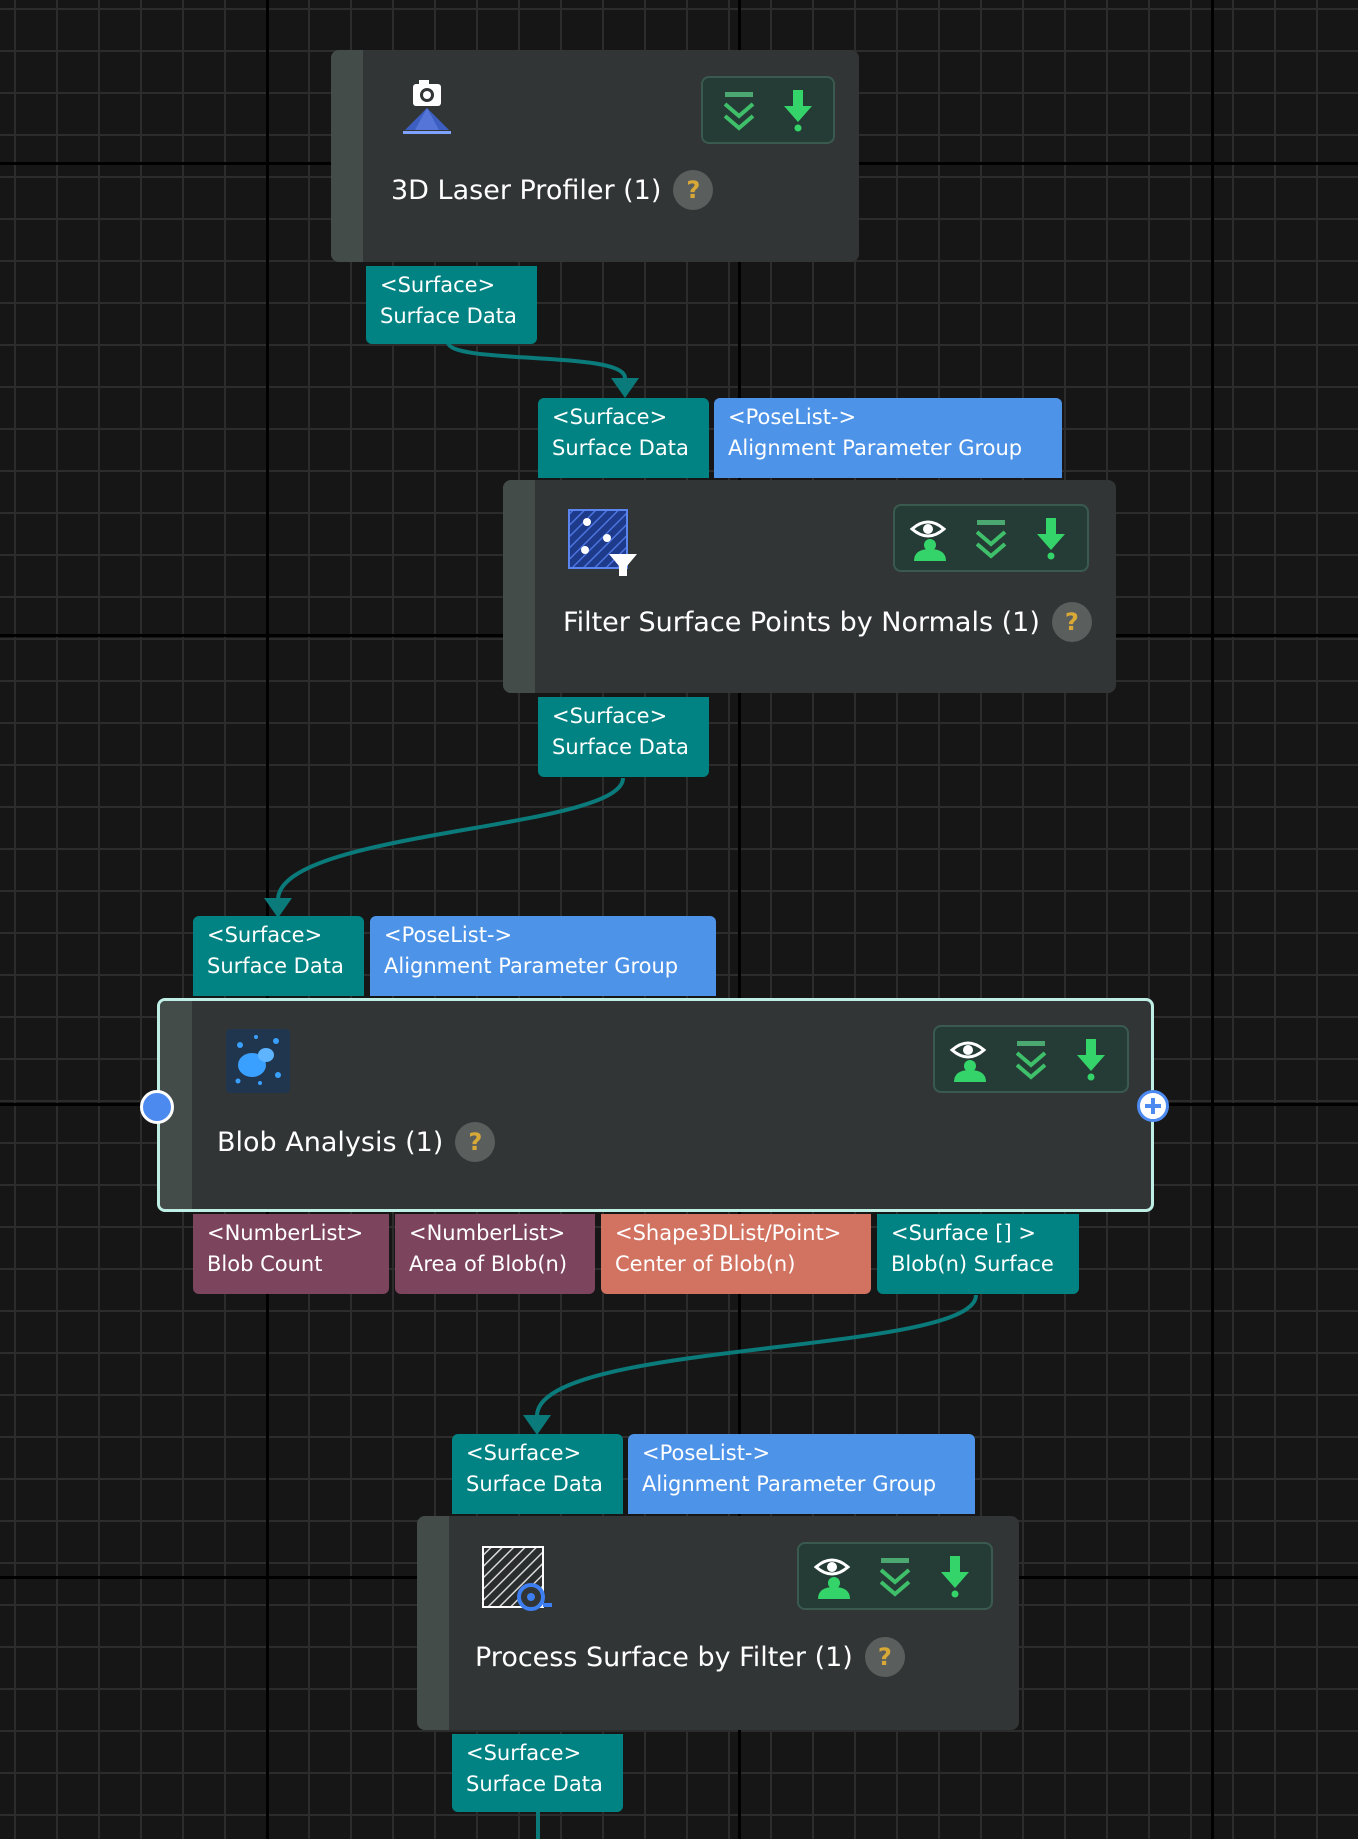 The width and height of the screenshot is (1358, 1839). Describe the element at coordinates (705, 1264) in the screenshot. I see `port-name: Center of Blob(n)` at that location.